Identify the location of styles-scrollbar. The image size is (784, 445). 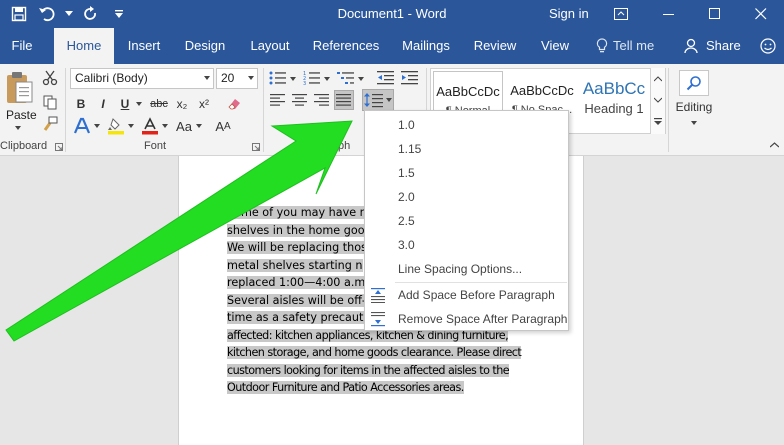
(657, 101).